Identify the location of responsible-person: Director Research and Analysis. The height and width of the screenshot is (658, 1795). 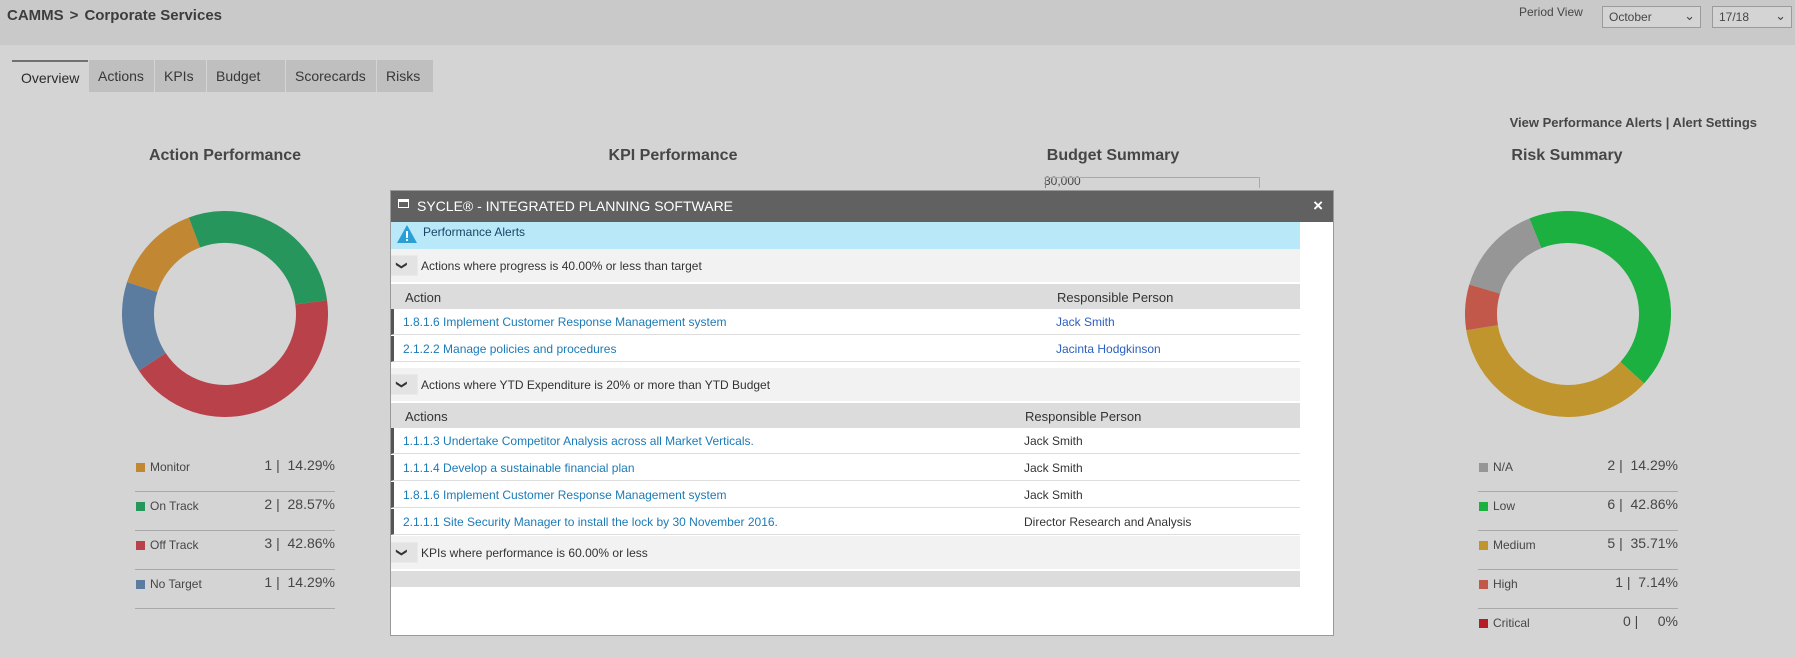
(1108, 522).